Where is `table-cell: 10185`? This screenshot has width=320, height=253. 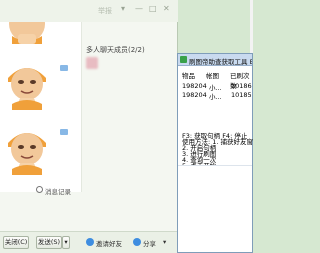 table-cell: 10185 is located at coordinates (241, 95).